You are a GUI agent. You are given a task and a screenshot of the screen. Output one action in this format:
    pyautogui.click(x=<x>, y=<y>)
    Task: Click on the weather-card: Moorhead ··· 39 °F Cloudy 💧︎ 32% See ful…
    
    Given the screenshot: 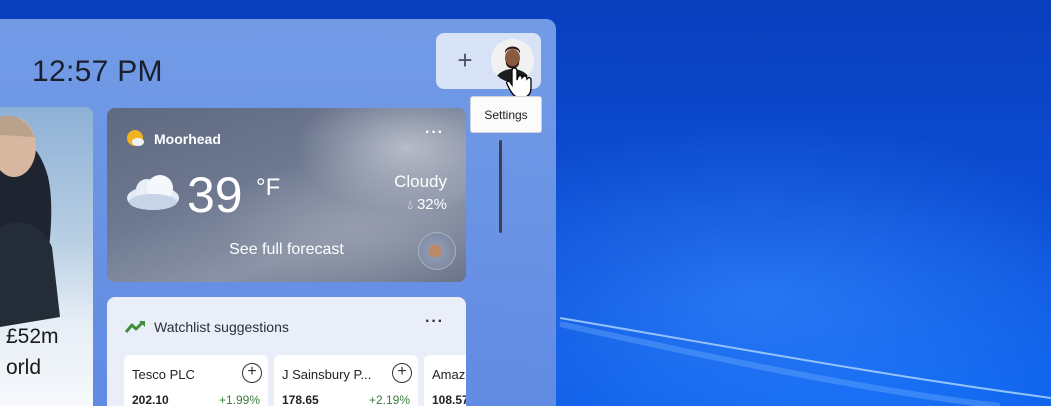 What is the action you would take?
    pyautogui.click(x=286, y=195)
    